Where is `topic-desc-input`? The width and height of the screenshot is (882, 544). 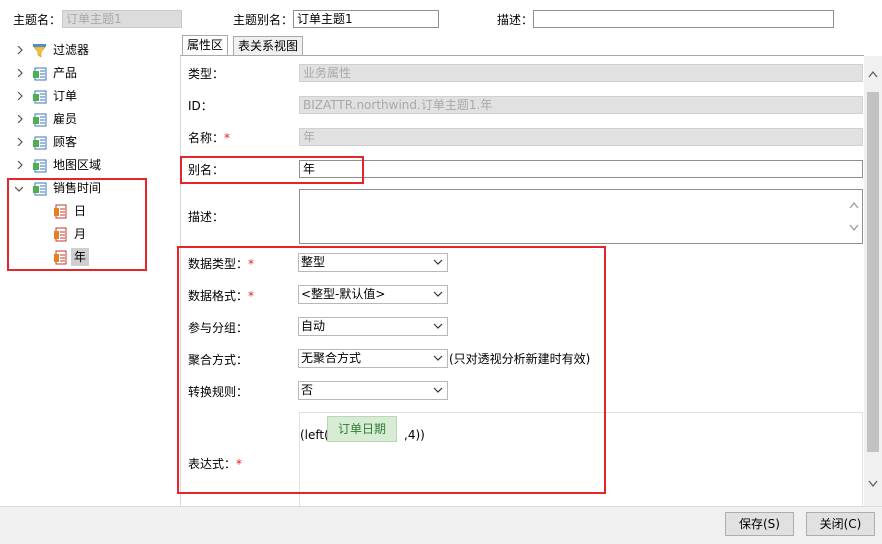
topic-desc-input is located at coordinates (683, 19).